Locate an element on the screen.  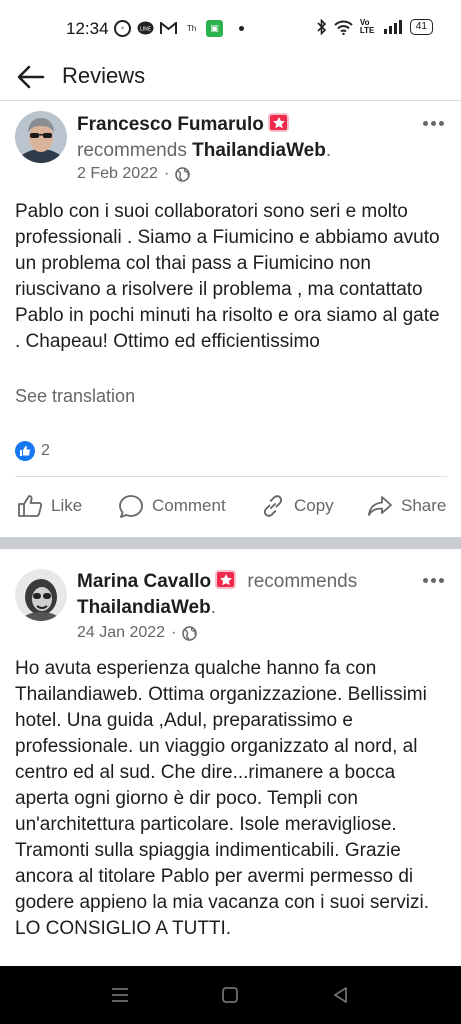
more-notifications-dot is located at coordinates (241, 28).